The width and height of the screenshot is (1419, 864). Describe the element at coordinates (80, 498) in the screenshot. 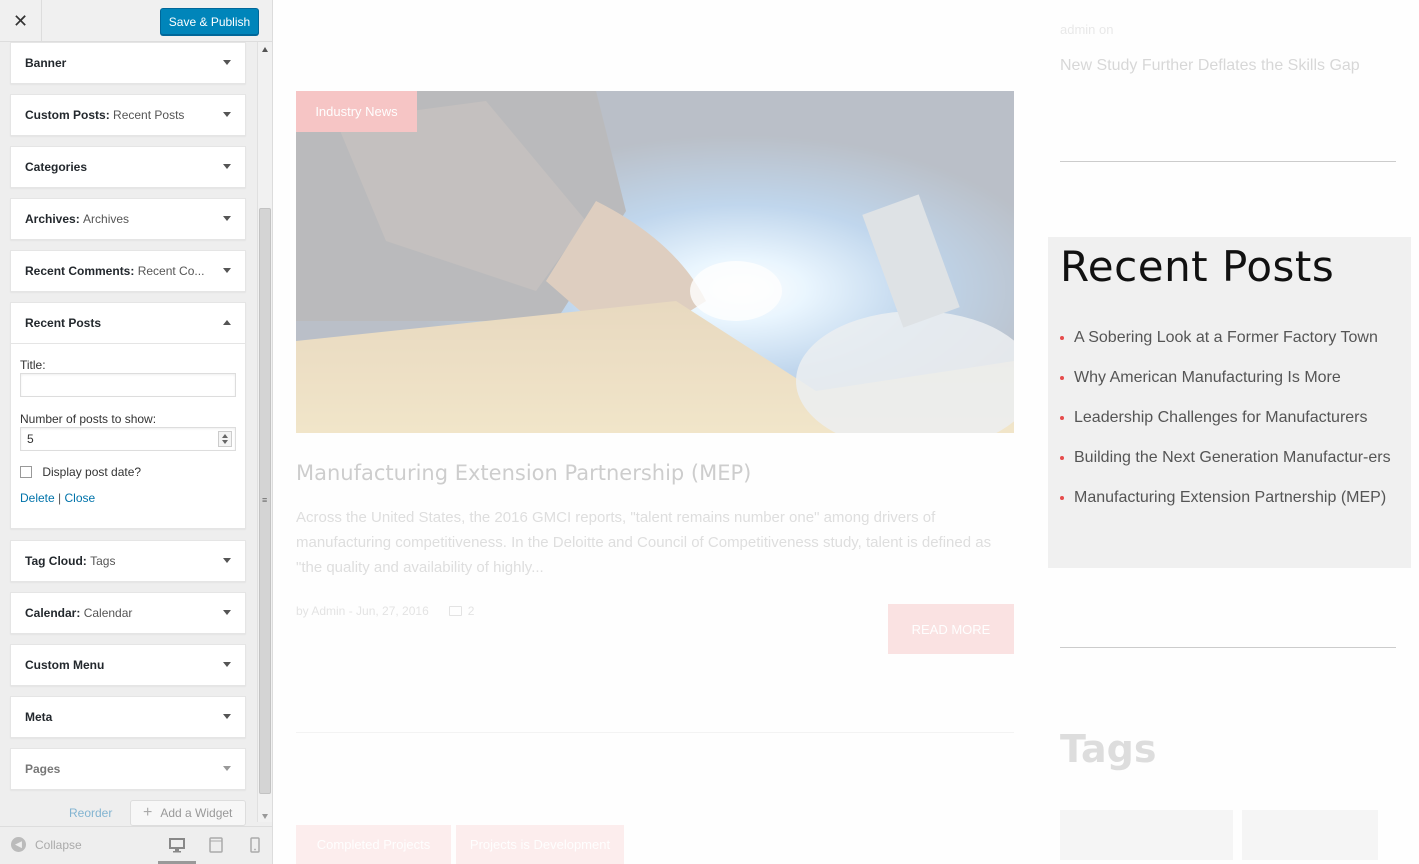

I see `close-link: Close` at that location.